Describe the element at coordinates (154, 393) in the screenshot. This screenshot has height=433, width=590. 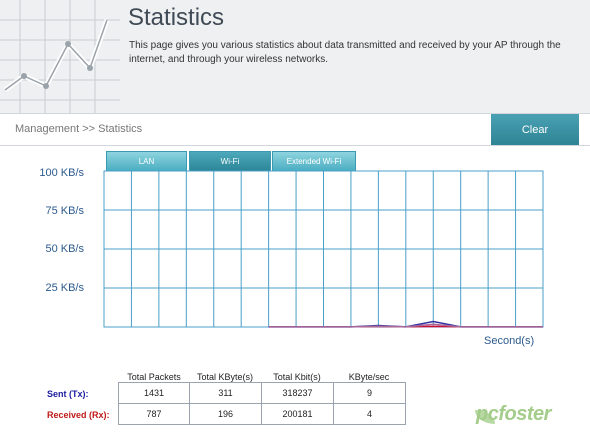
I see `table-cell: 1431` at that location.